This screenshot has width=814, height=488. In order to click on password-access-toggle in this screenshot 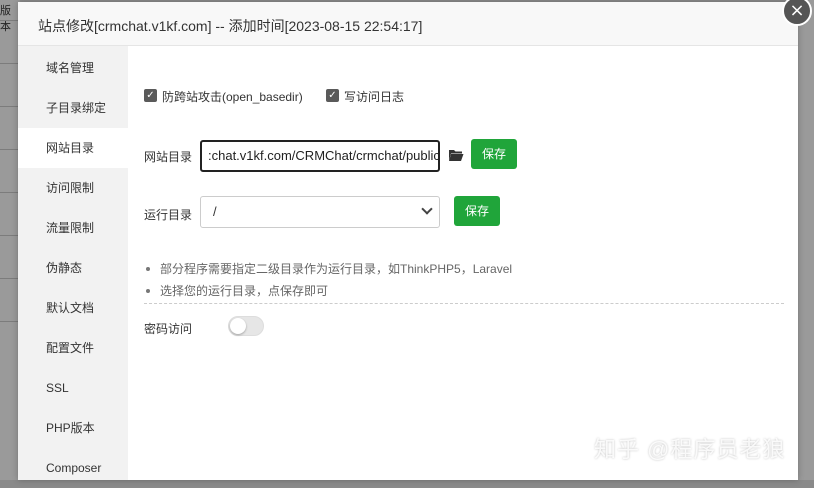, I will do `click(246, 326)`.